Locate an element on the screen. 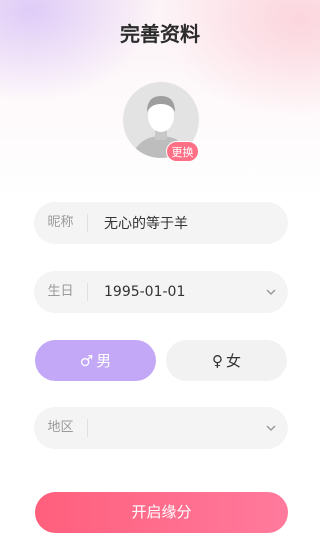 The width and height of the screenshot is (320, 559). nickname-field: 昵称 无心的等于羊 is located at coordinates (161, 223).